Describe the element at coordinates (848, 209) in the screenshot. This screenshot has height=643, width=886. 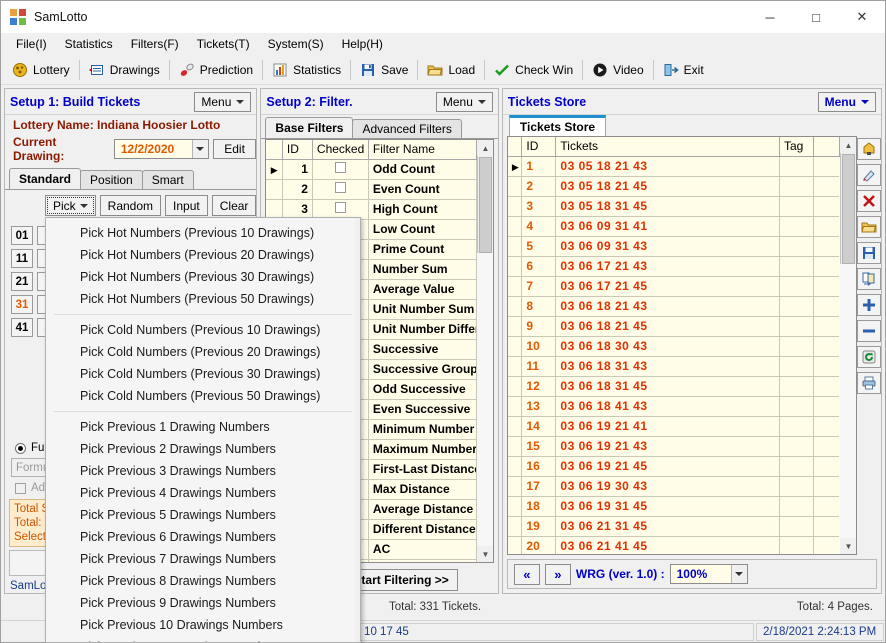
I see `scroll-thumb` at that location.